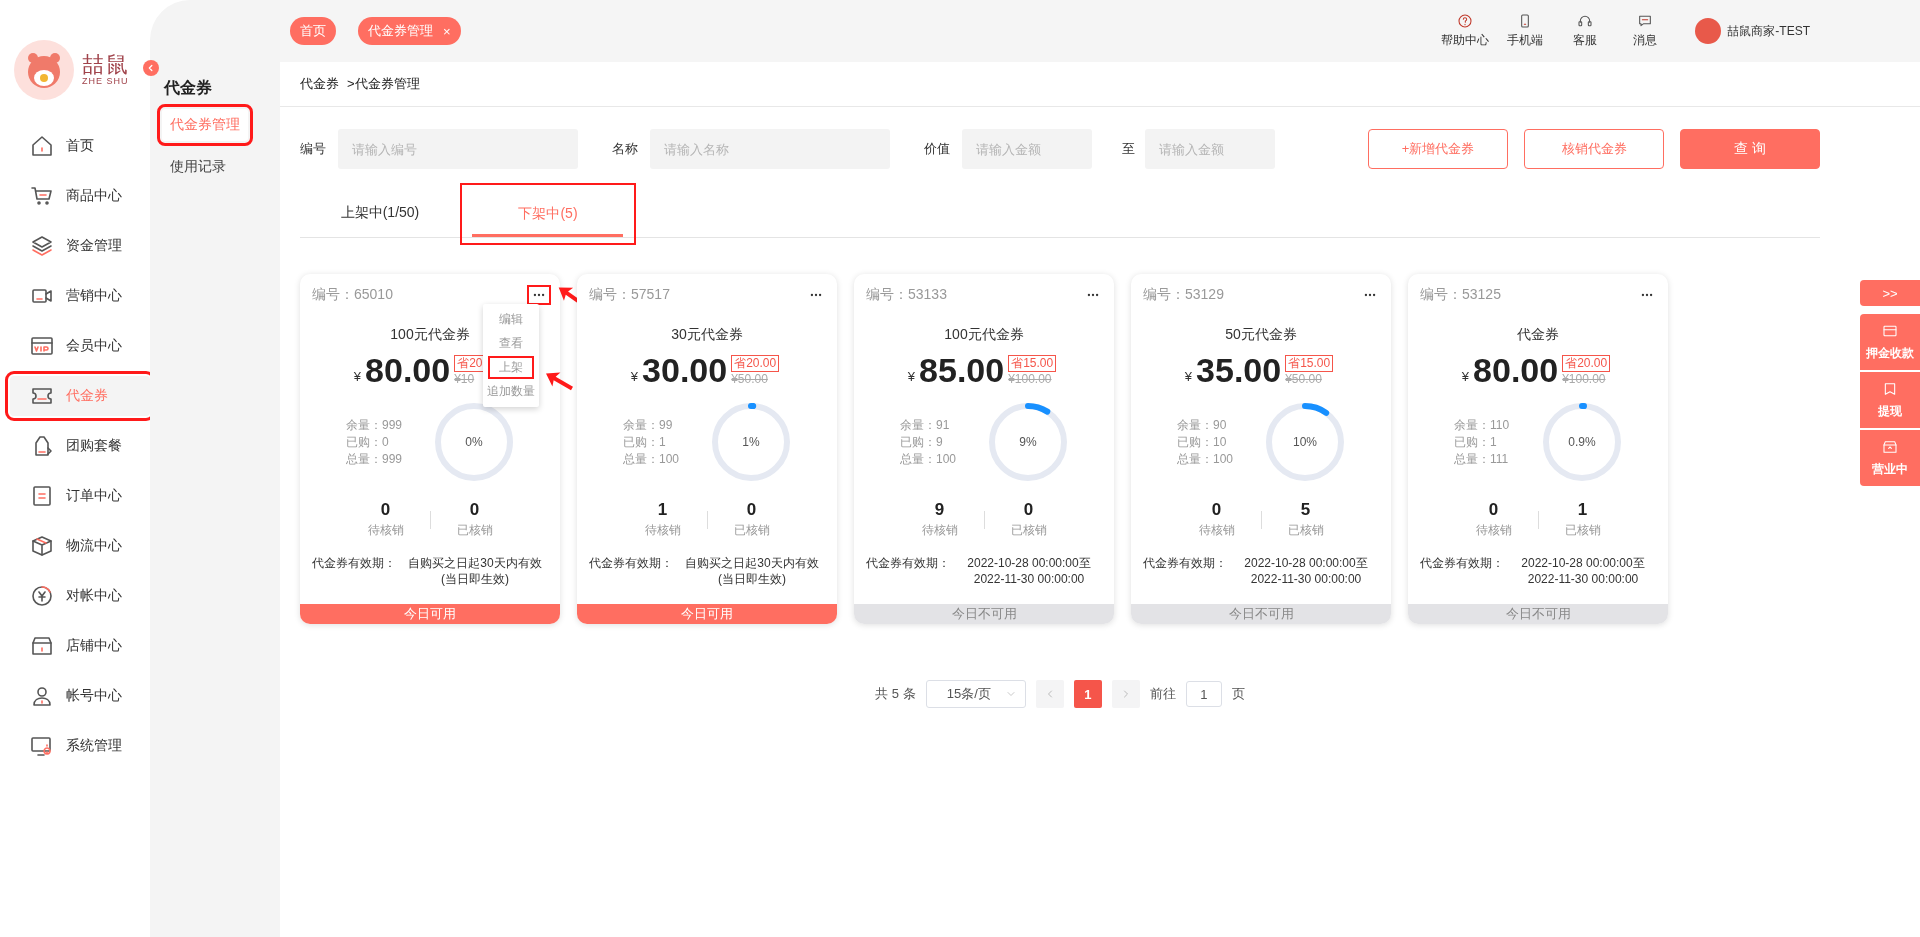  What do you see at coordinates (1465, 31) in the screenshot?
I see `header-action: 帮助中心` at bounding box center [1465, 31].